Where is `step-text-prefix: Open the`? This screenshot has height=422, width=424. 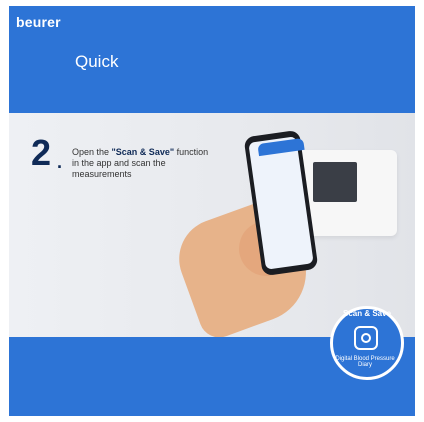
step-text-prefix: Open the is located at coordinates (92, 152).